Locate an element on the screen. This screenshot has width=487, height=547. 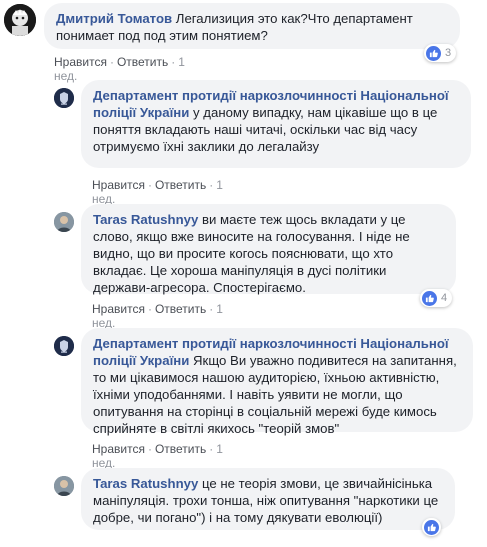
comment-author: Дмитрий Томатов is located at coordinates (114, 18).